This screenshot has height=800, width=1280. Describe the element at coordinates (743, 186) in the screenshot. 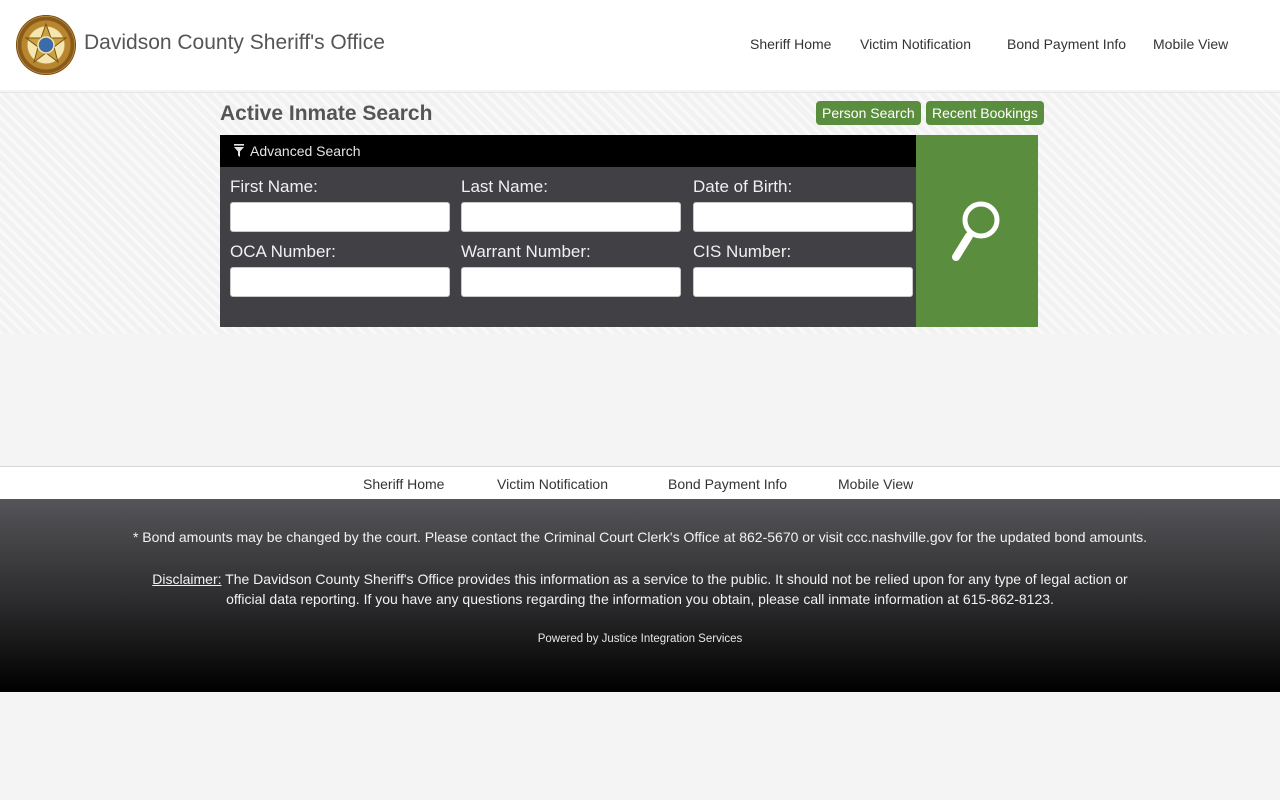

I see `date-of-birth-label: Date of Birth:` at that location.